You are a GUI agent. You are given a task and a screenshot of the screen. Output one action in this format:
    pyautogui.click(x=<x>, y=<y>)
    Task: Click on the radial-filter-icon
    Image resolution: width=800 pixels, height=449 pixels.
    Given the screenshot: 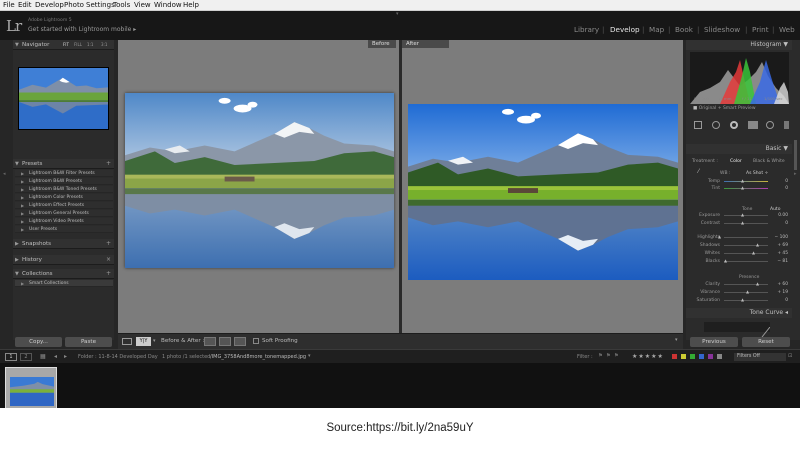 What is the action you would take?
    pyautogui.click(x=770, y=125)
    